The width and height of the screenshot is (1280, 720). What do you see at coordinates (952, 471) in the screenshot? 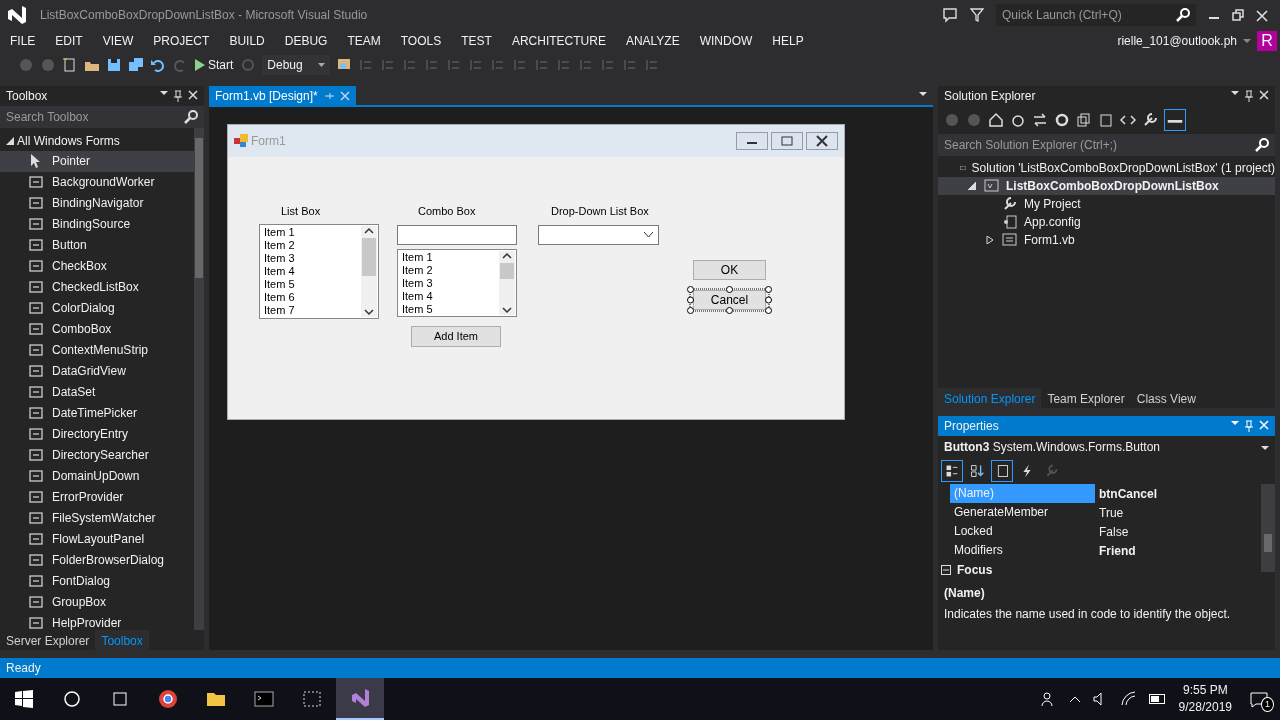
I see `categorized-icon` at bounding box center [952, 471].